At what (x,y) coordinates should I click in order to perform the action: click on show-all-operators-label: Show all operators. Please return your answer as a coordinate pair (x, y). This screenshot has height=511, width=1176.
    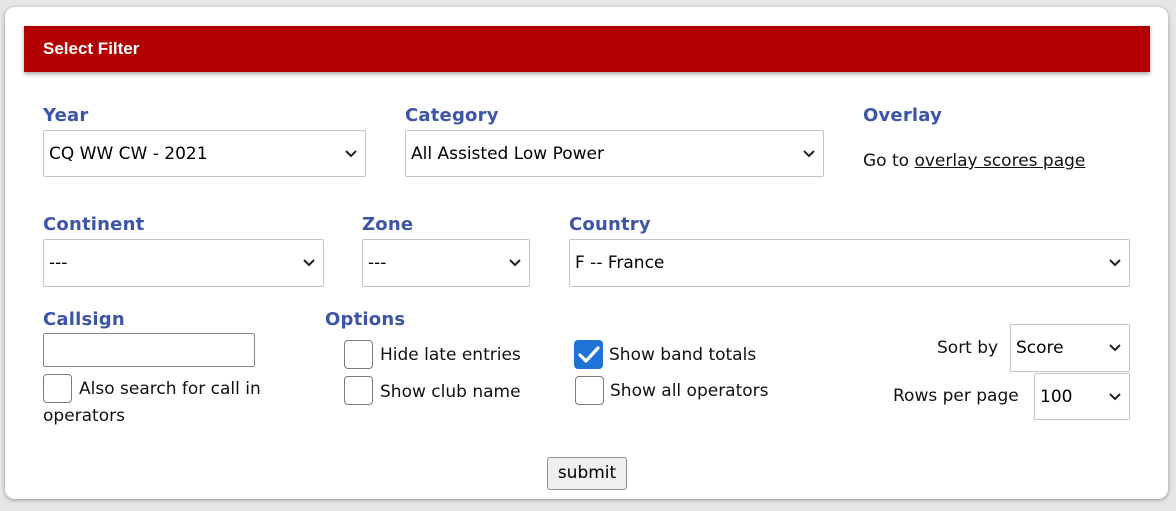
    Looking at the image, I should click on (689, 391).